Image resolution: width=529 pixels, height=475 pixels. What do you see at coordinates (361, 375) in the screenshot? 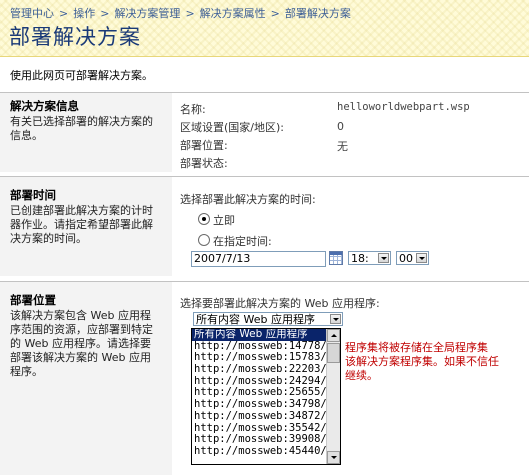
I see `warning-text-line-3: 继续。` at bounding box center [361, 375].